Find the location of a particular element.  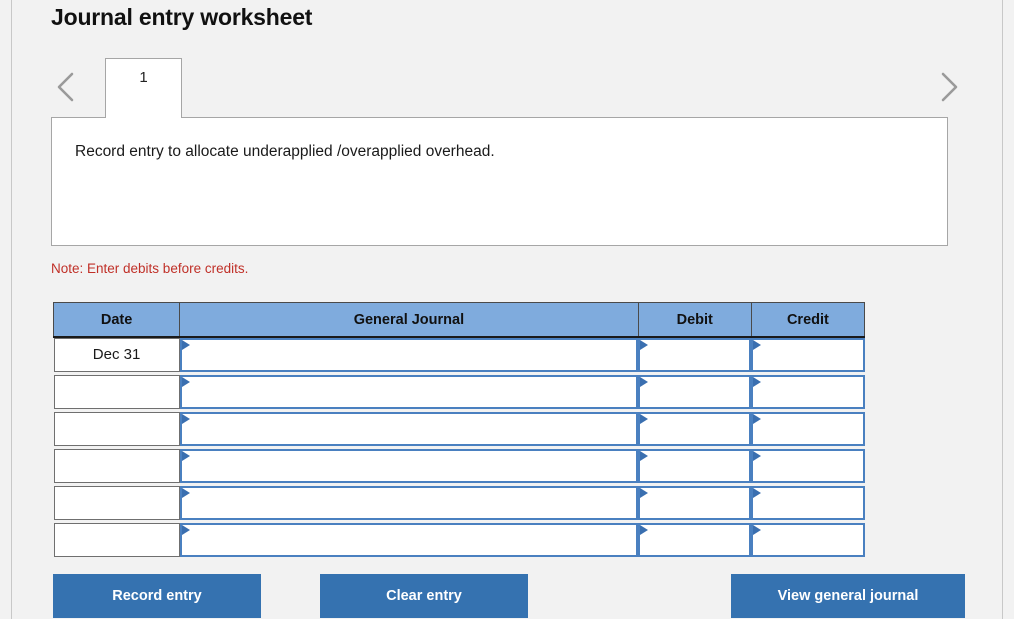

chevron-right-icon is located at coordinates (949, 87).